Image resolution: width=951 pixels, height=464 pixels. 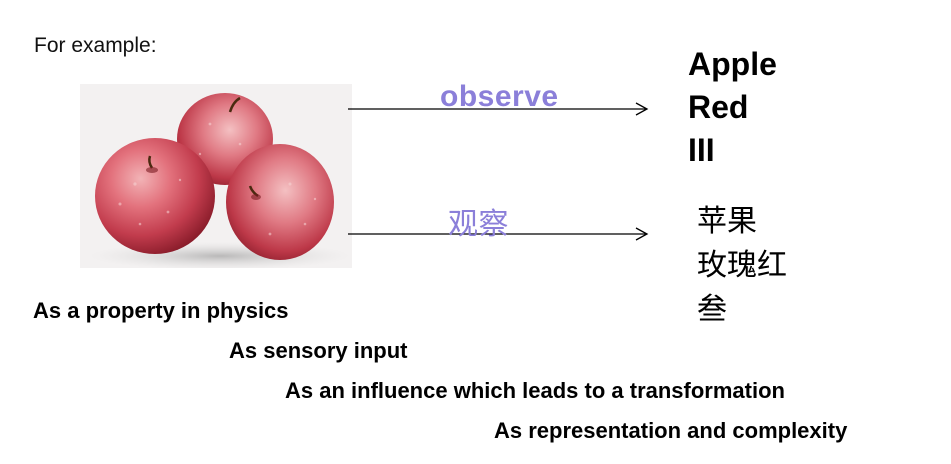 I want to click on result-red-zh: 玫瑰红, so click(x=742, y=265).